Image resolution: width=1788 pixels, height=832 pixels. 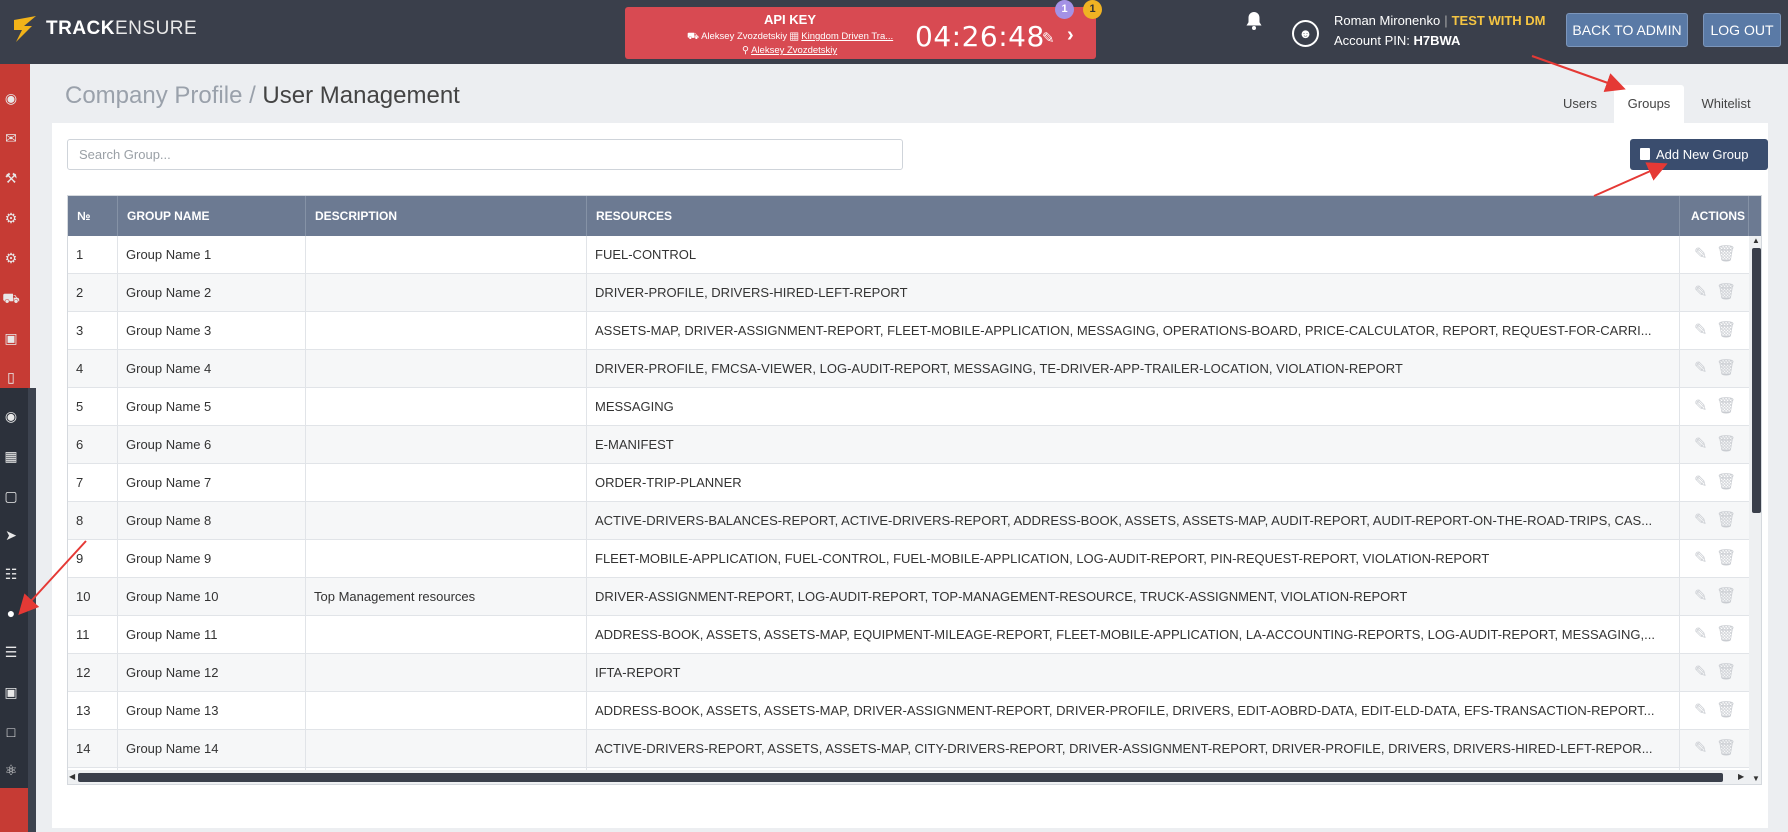 What do you see at coordinates (446, 520) in the screenshot?
I see `cell-description` at bounding box center [446, 520].